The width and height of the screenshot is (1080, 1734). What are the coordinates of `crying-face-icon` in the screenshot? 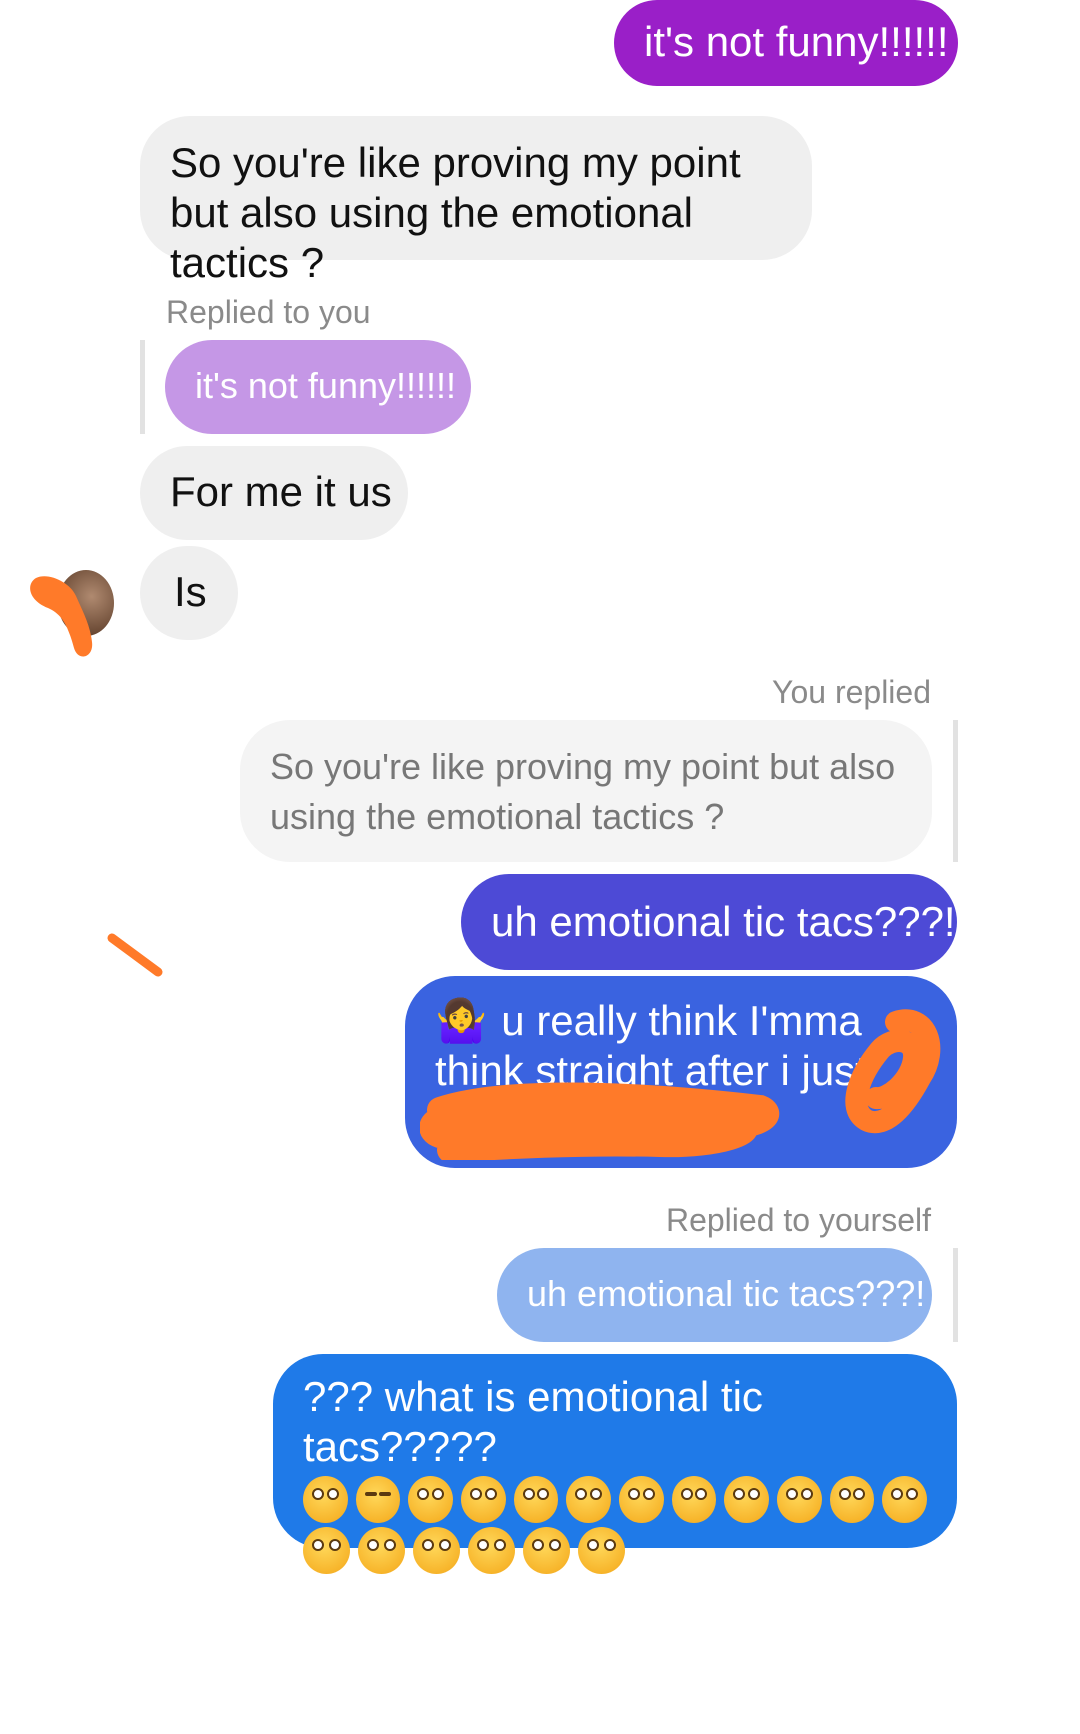 It's located at (378, 1499).